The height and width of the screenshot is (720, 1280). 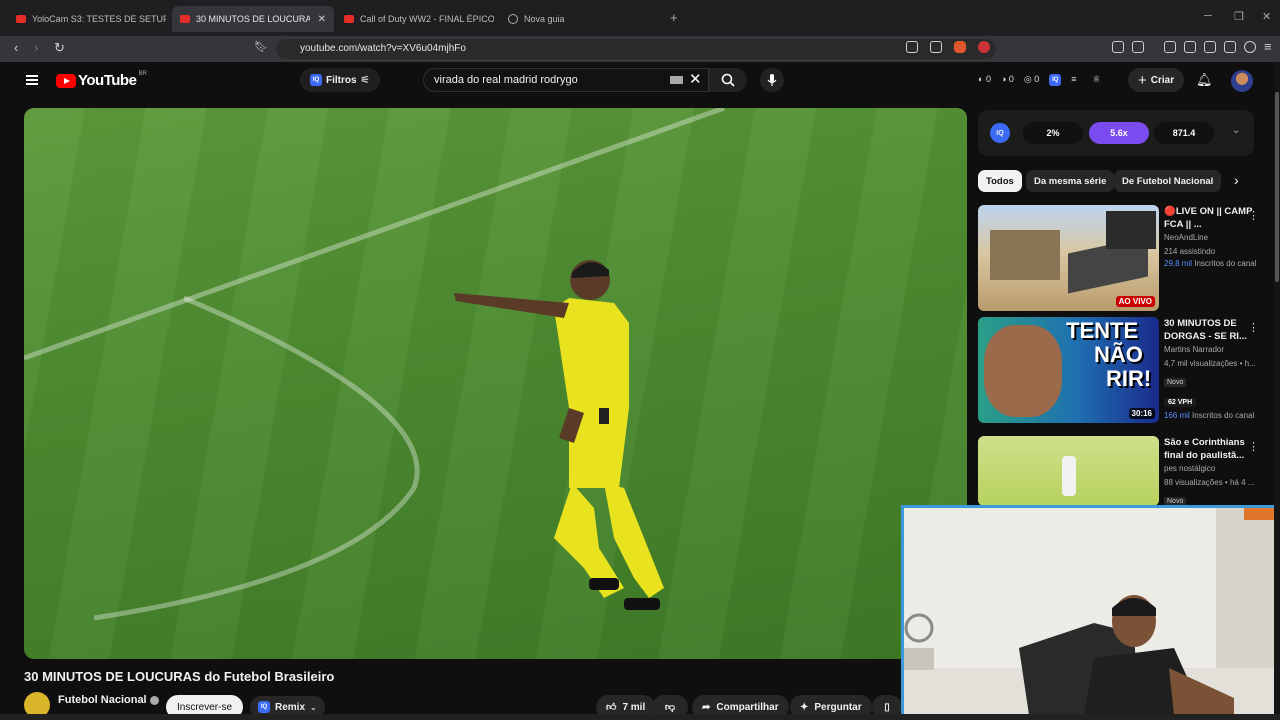 What do you see at coordinates (1007, 79) in the screenshot?
I see `stat-like: ◑ 0` at bounding box center [1007, 79].